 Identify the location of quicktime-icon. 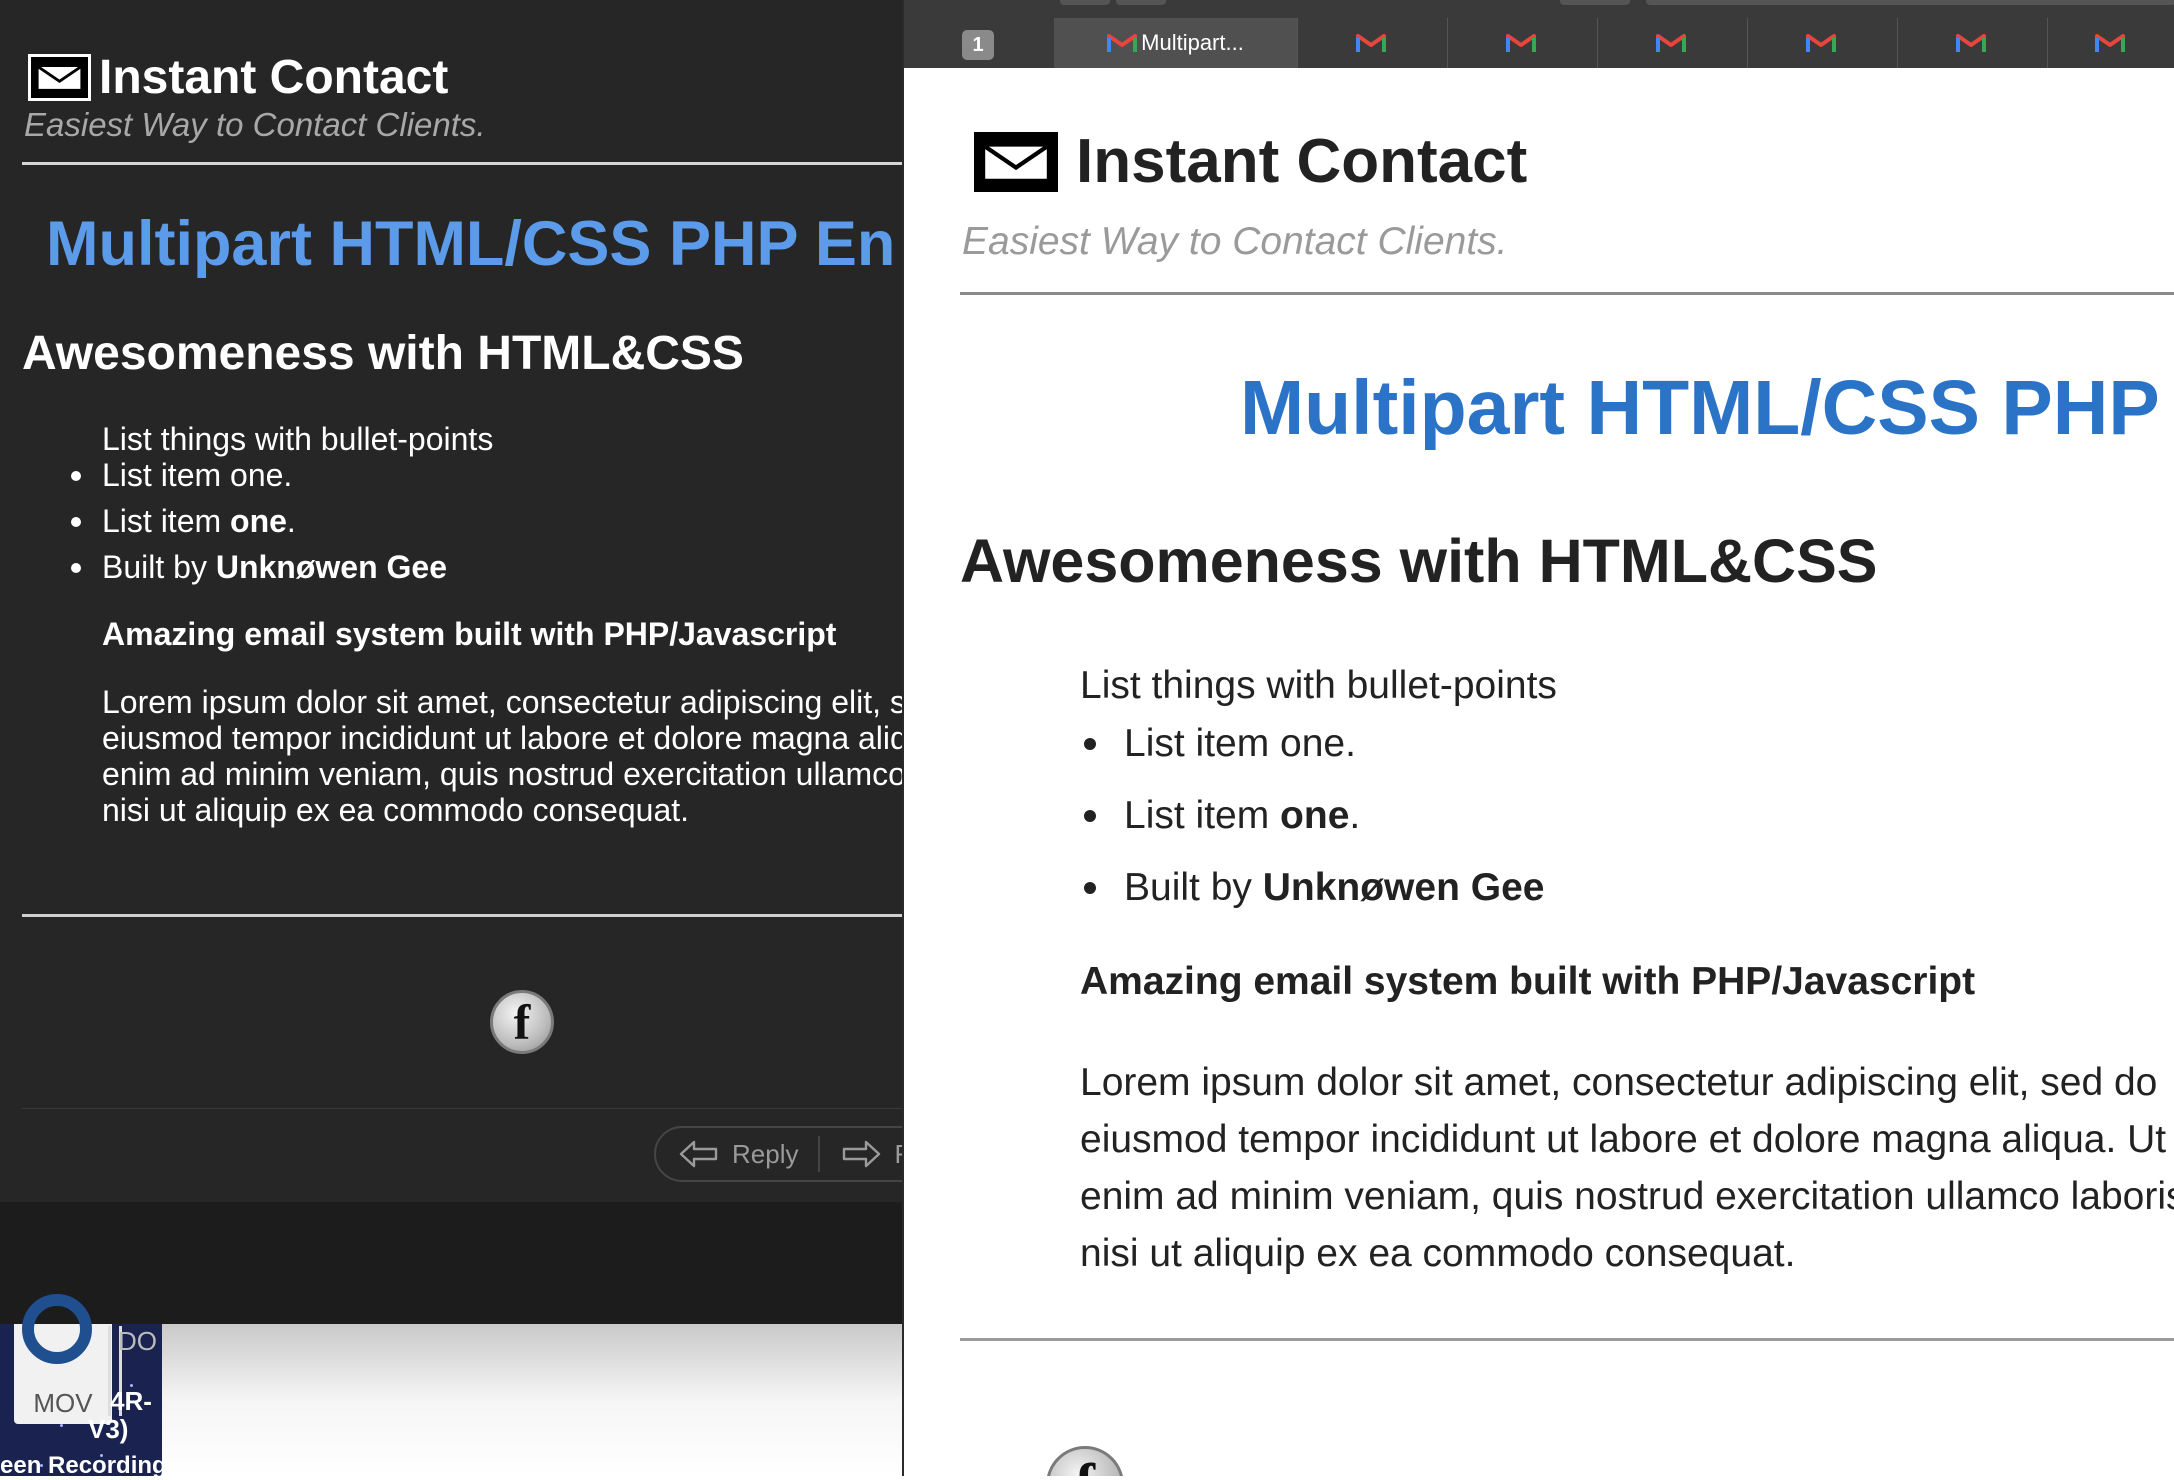
(57, 1329).